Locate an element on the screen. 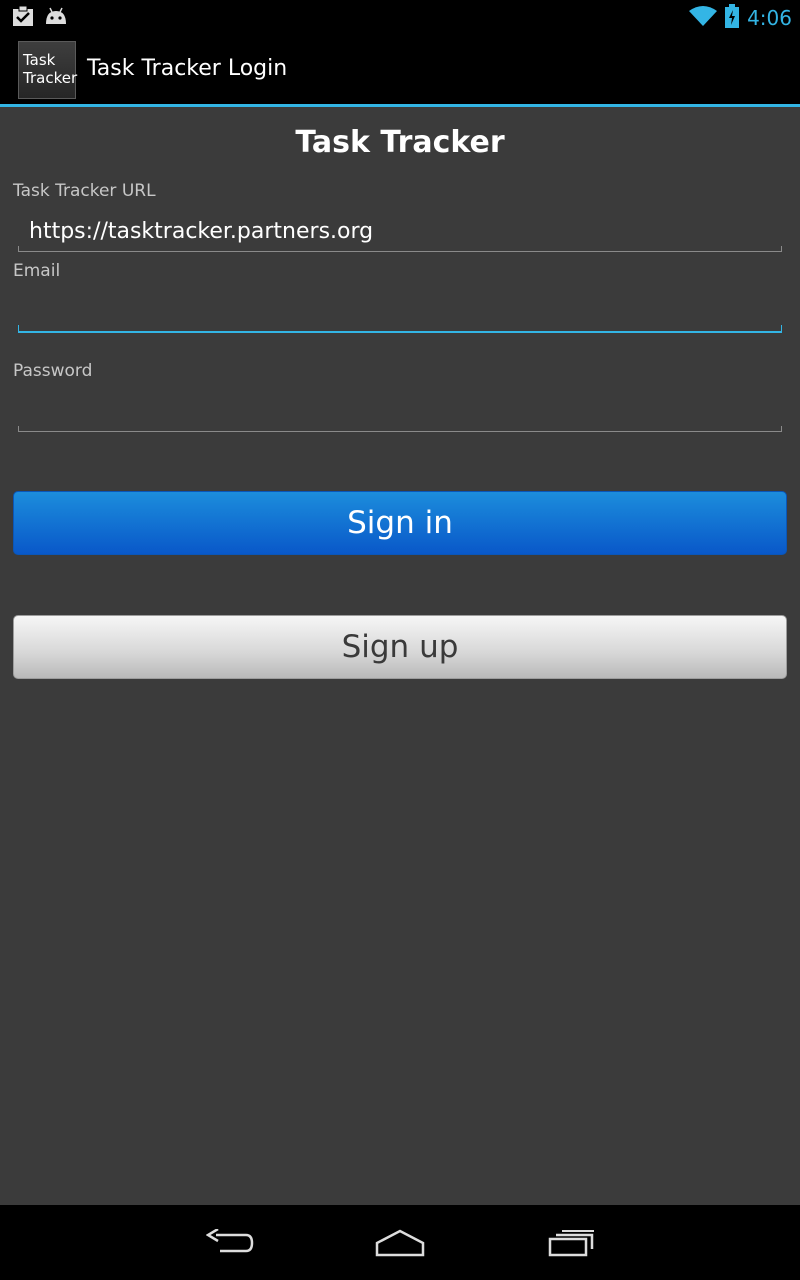  password-field is located at coordinates (405, 411).